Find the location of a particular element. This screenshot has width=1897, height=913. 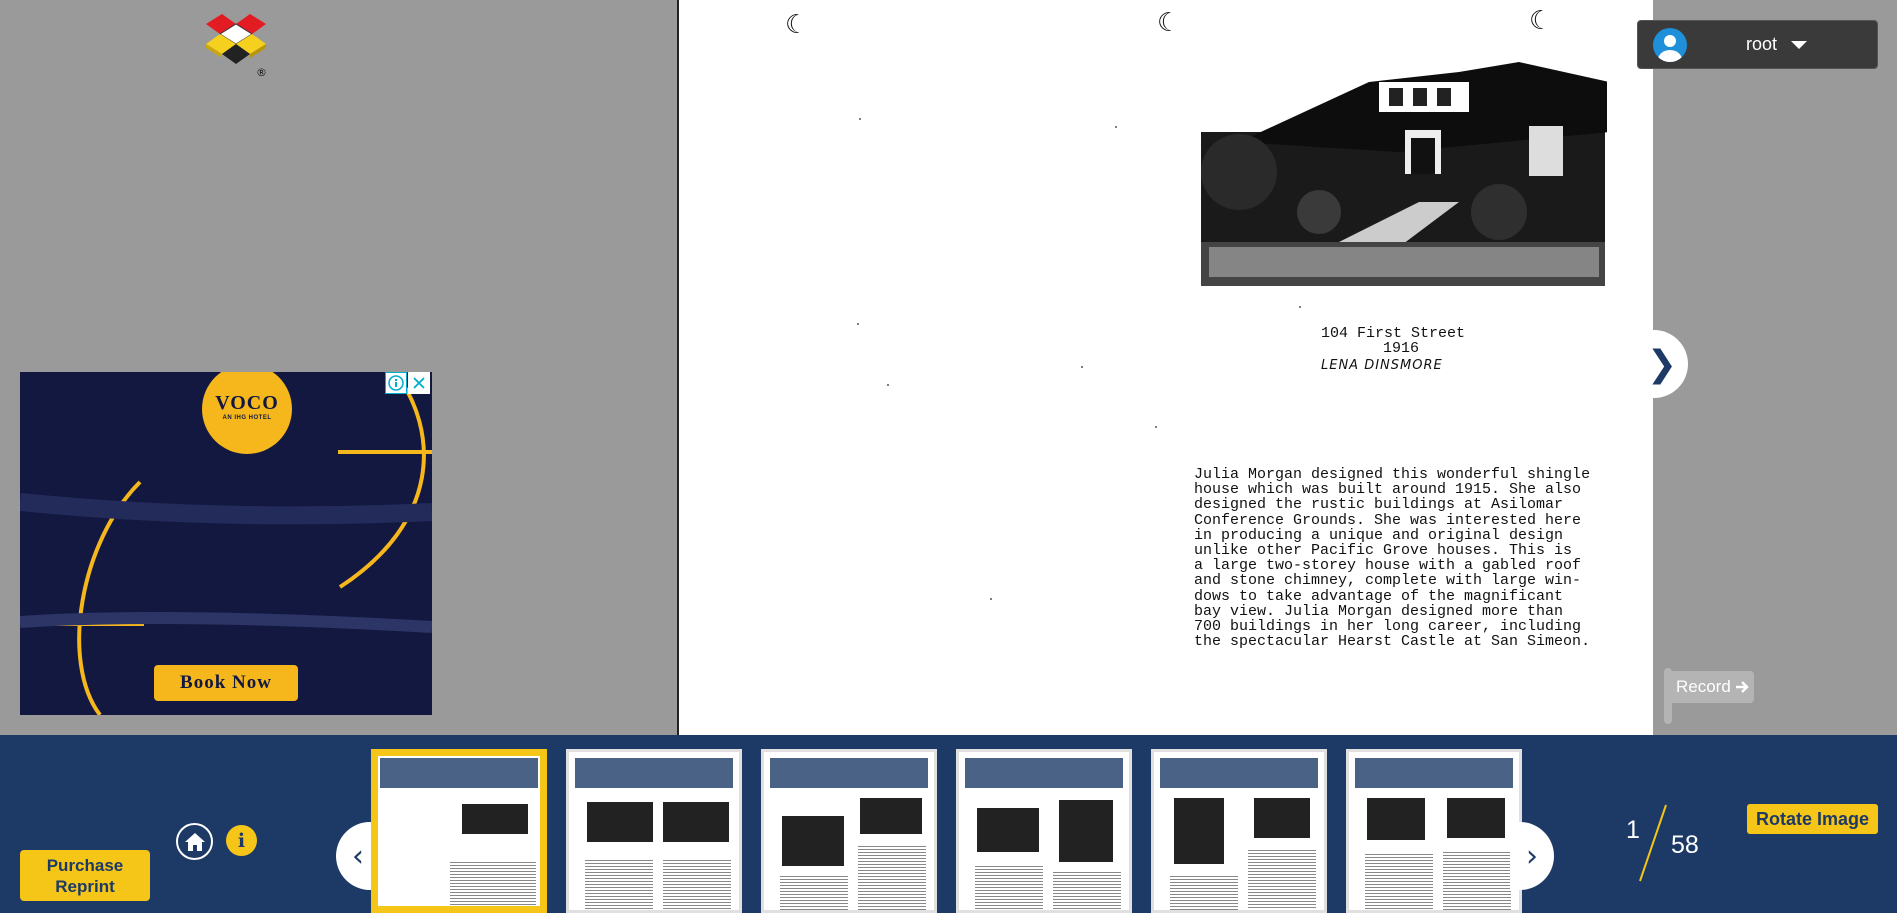

ad-brand: VOCO is located at coordinates (247, 403).